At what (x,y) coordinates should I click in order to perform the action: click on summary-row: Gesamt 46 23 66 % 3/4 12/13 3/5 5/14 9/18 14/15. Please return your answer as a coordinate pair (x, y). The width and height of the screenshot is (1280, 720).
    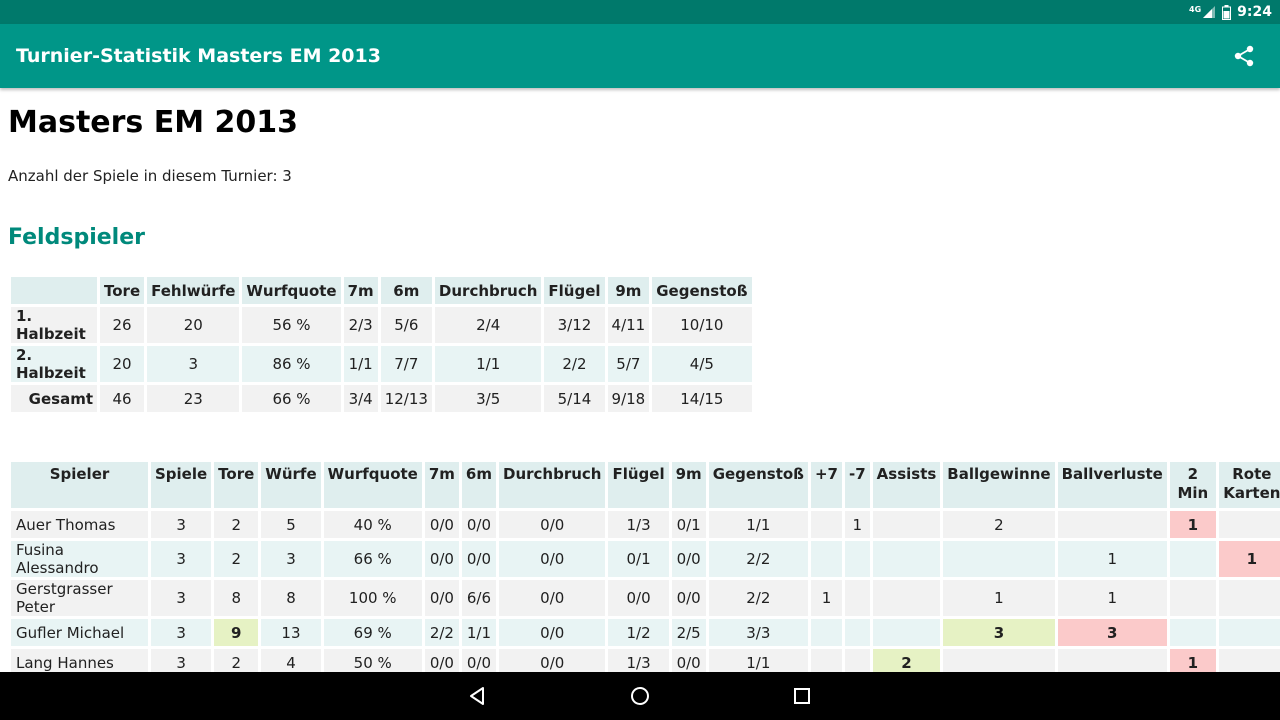
    Looking at the image, I should click on (381, 398).